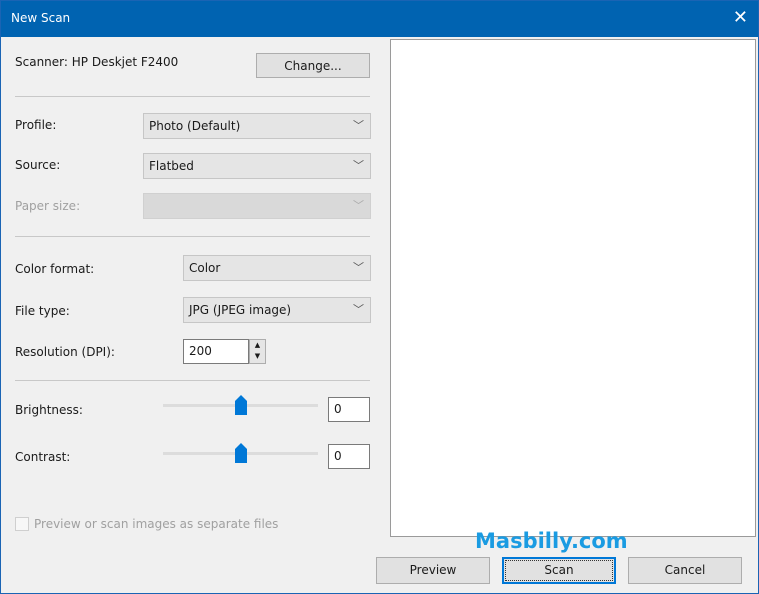 This screenshot has width=759, height=594. I want to click on source-value: Flatbed, so click(171, 166).